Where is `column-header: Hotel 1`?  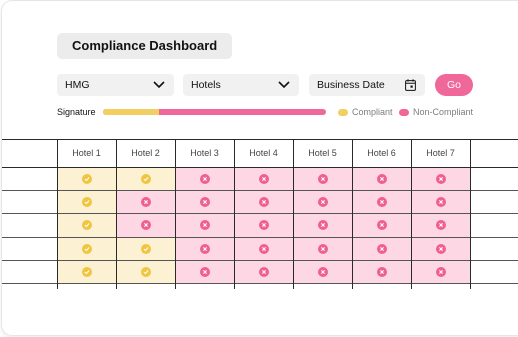 column-header: Hotel 1 is located at coordinates (86, 153).